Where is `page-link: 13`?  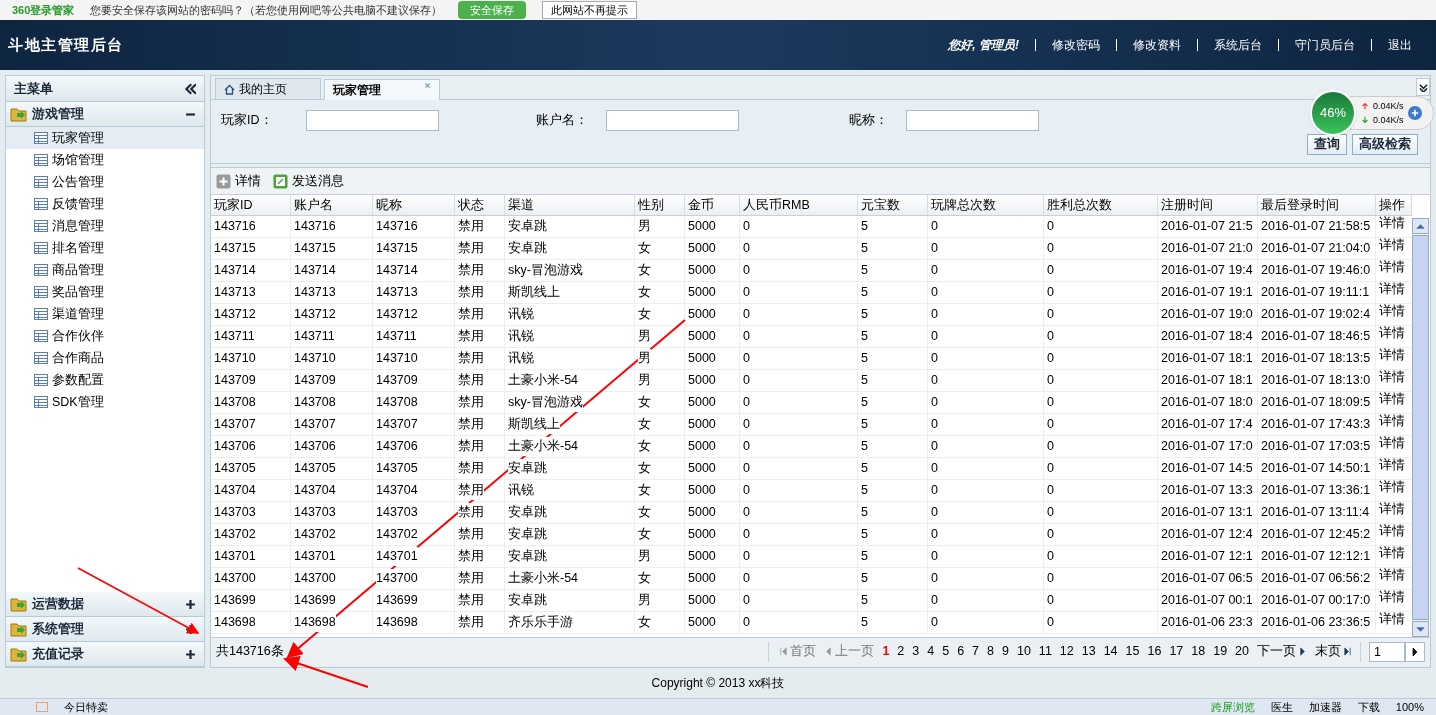
page-link: 13 is located at coordinates (1088, 651).